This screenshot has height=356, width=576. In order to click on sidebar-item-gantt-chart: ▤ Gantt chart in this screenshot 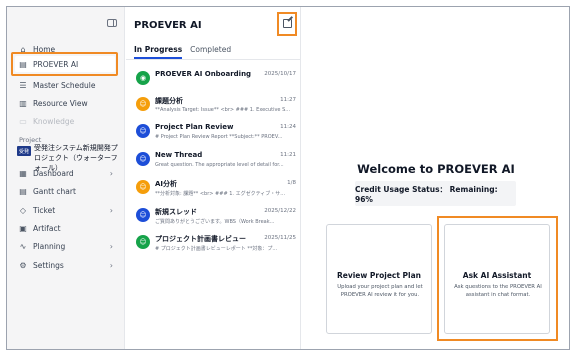, I will do `click(67, 191)`.